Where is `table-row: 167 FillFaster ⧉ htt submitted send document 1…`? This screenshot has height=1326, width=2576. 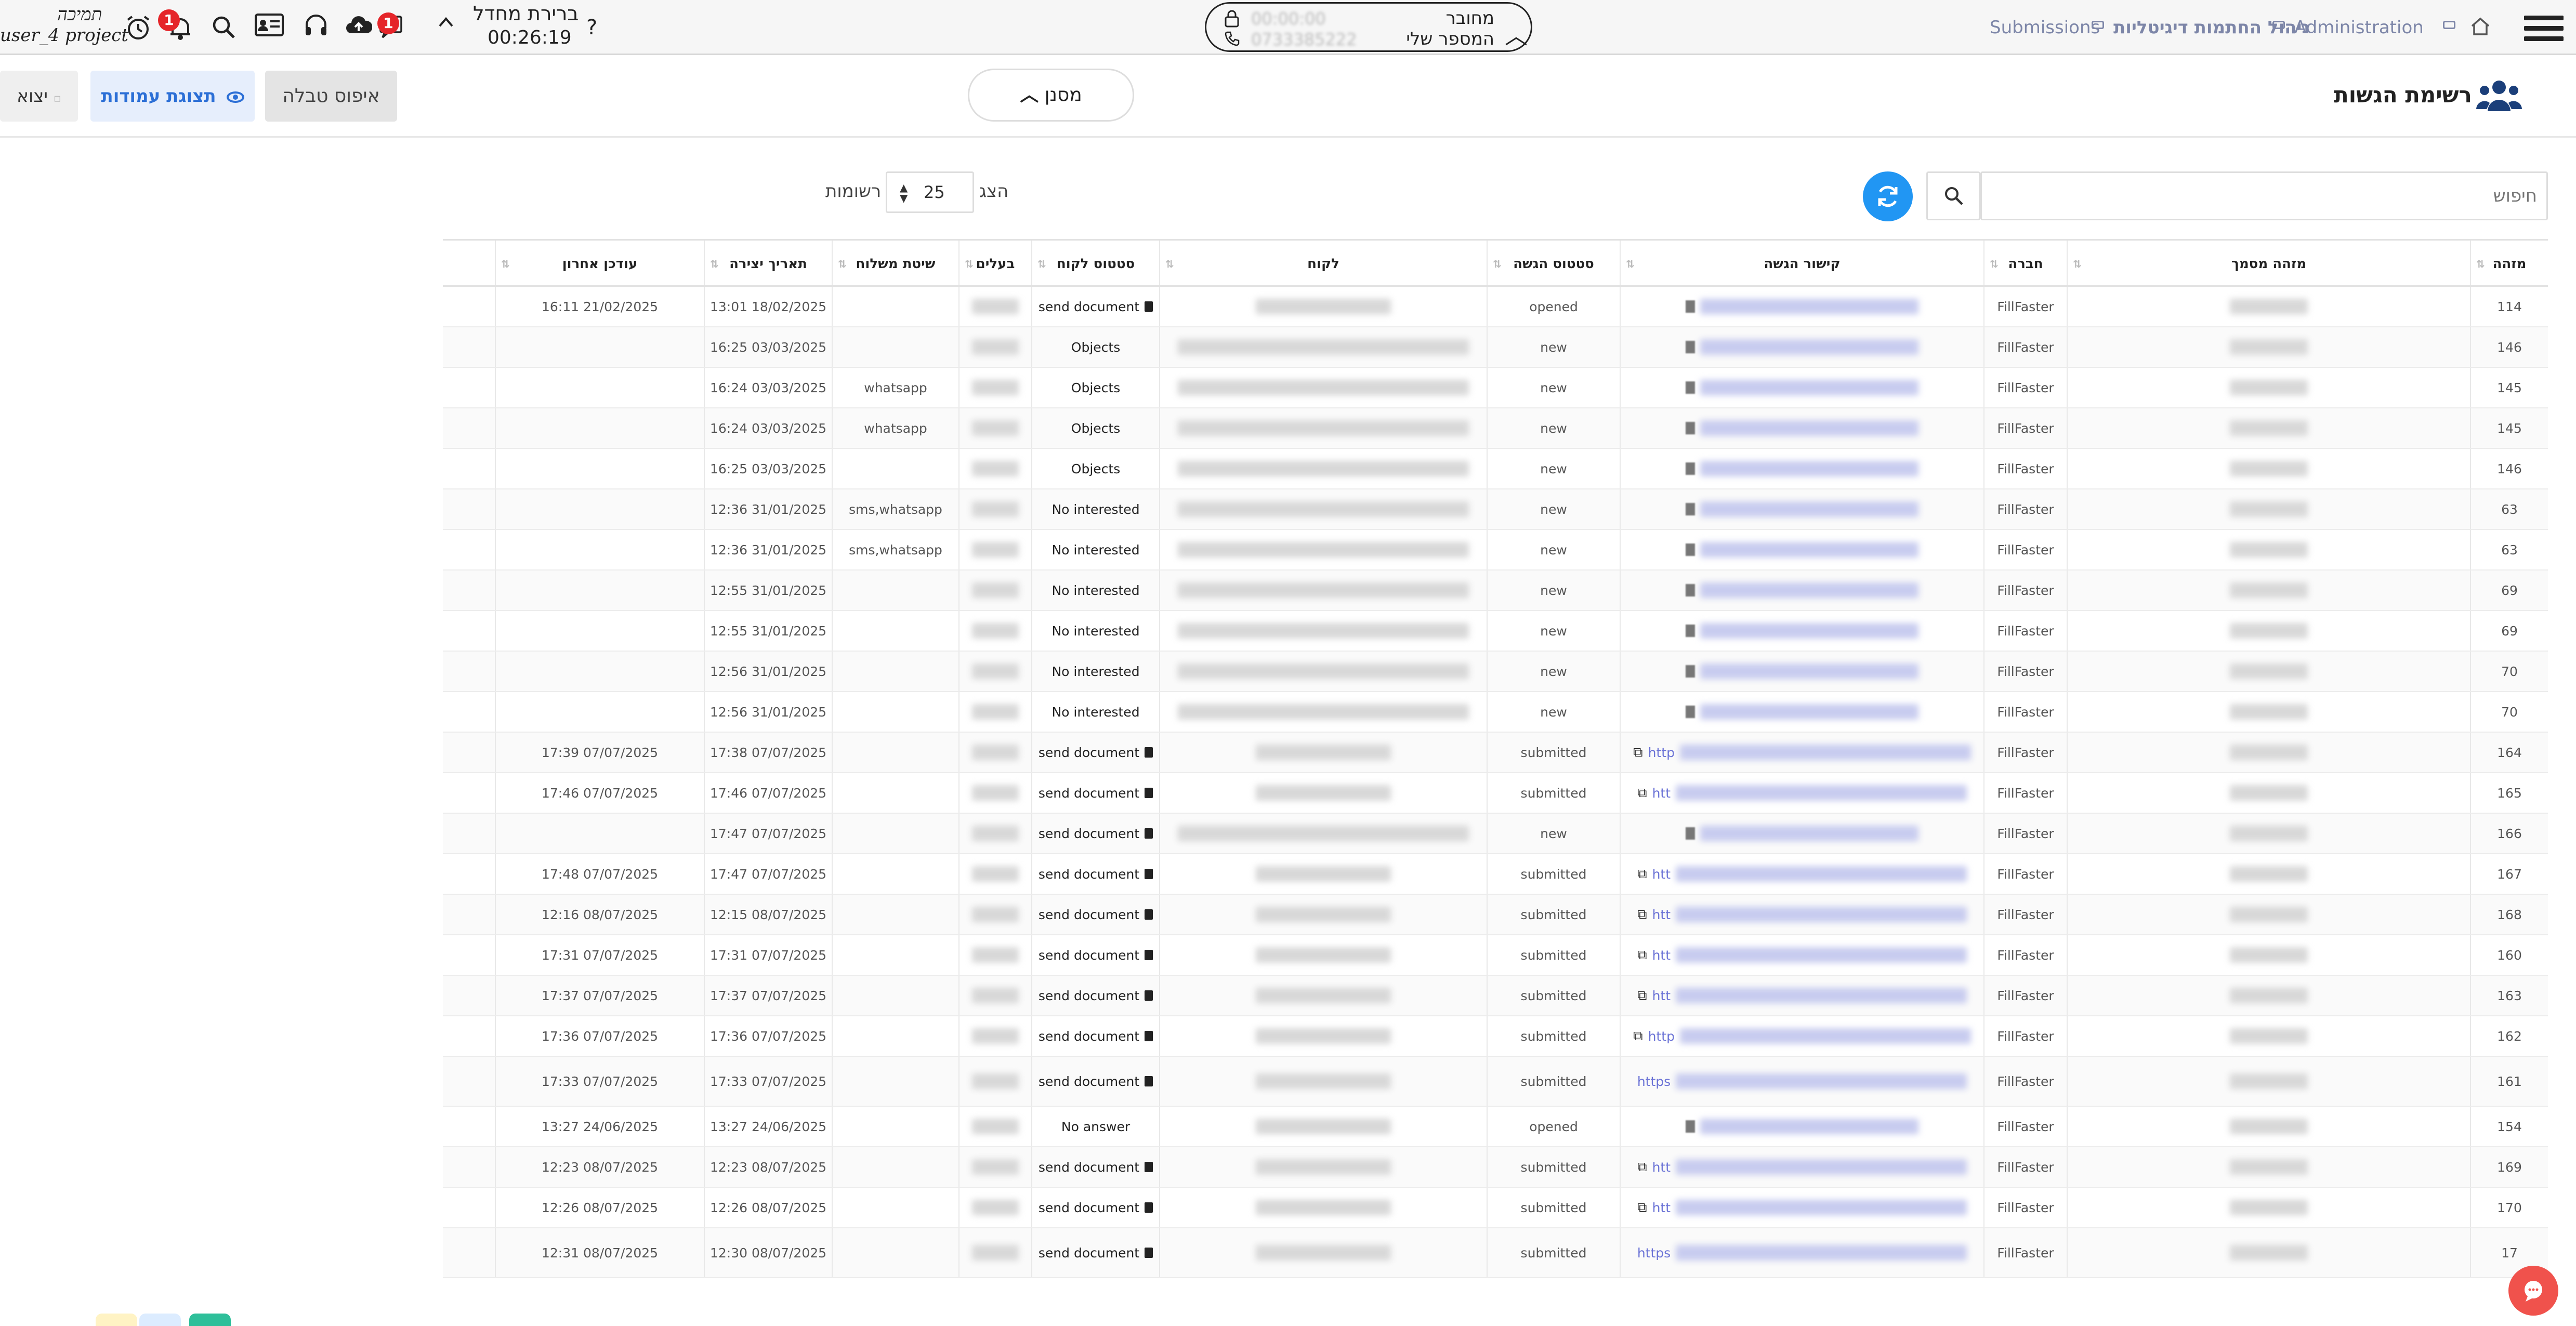
table-row: 167 FillFaster ⧉ htt submitted send document 1… is located at coordinates (1496, 874).